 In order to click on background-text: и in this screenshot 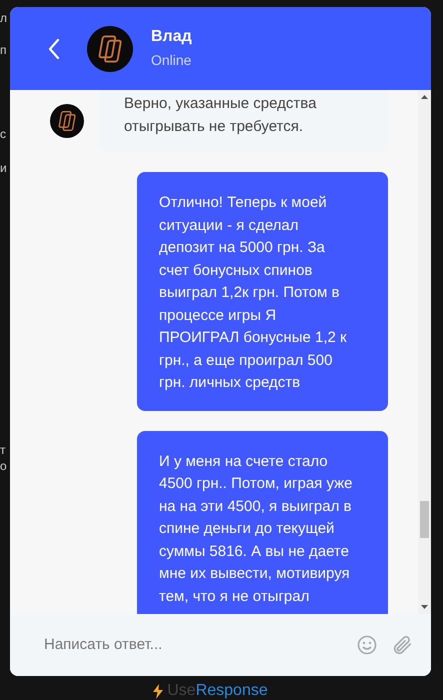, I will do `click(4, 168)`.